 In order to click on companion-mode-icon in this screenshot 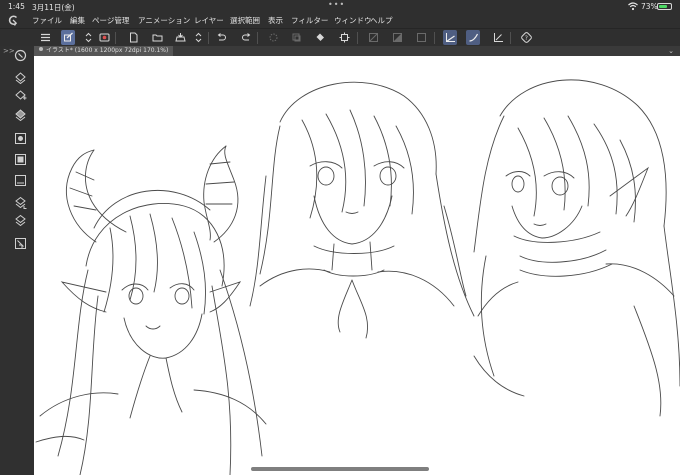, I will do `click(104, 37)`.